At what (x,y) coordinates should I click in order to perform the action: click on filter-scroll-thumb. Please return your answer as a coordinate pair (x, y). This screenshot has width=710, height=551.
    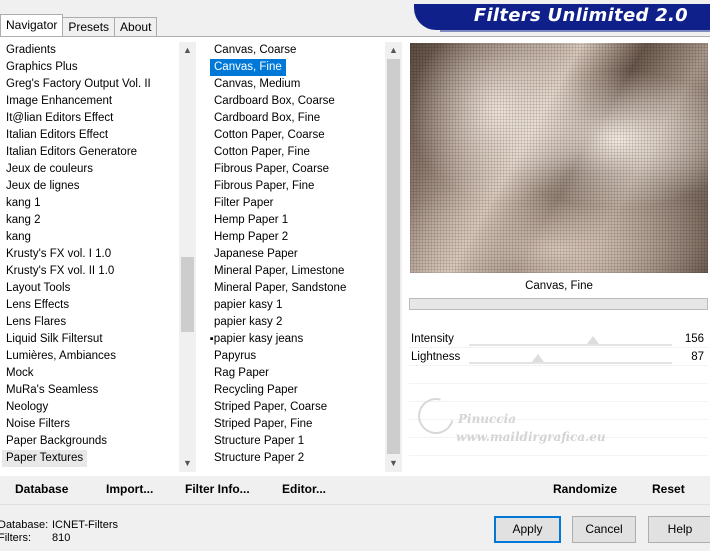
    Looking at the image, I should click on (393, 256).